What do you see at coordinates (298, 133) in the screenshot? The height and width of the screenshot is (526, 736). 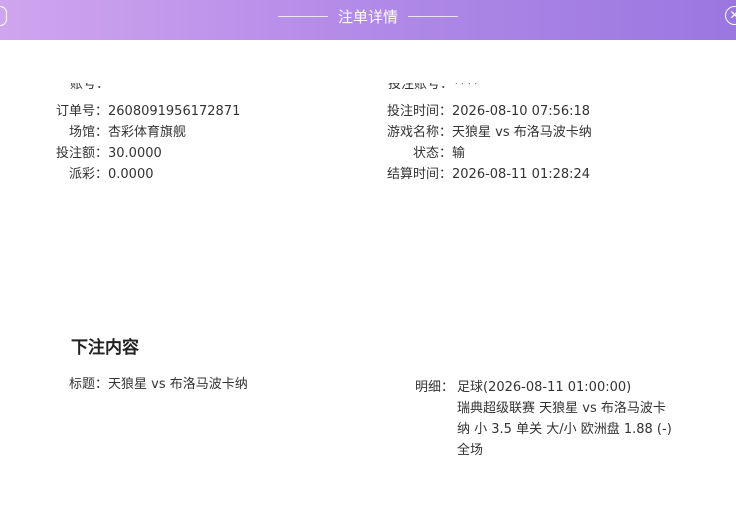 I see `game-name-row: 游戏名称：天狼星 vs 布洛马波卡纳` at bounding box center [298, 133].